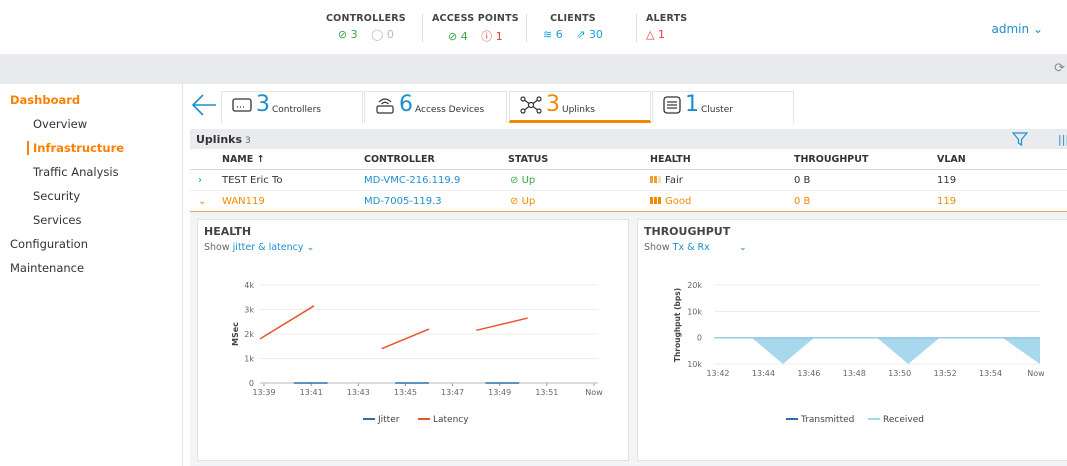  I want to click on uplinks-count: 3, so click(248, 141).